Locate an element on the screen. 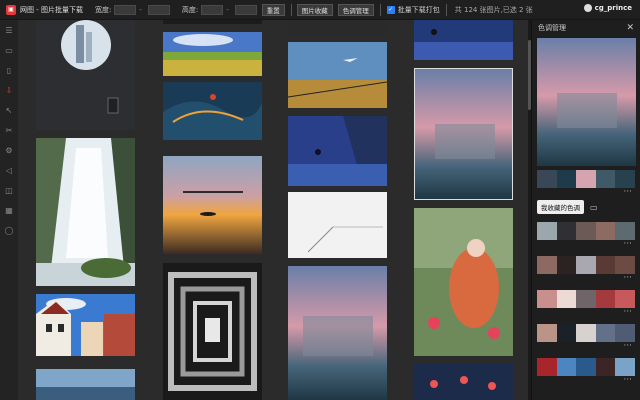 This screenshot has width=640, height=400. reset-button: 重置 is located at coordinates (273, 9).